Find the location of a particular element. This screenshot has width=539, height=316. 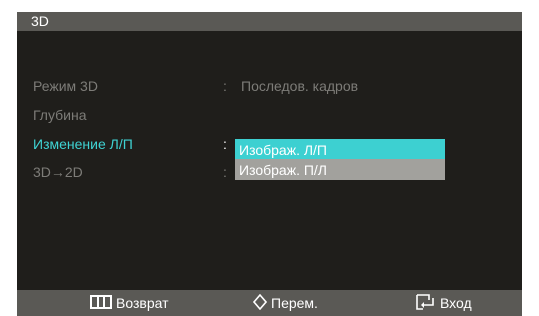

menu-item-depth: Глубина is located at coordinates (59, 115).